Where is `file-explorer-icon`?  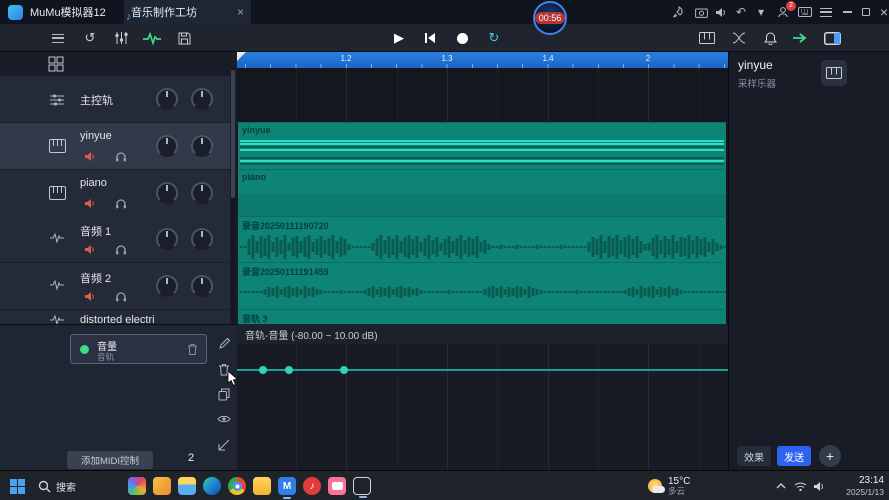
file-explorer-icon is located at coordinates (187, 486).